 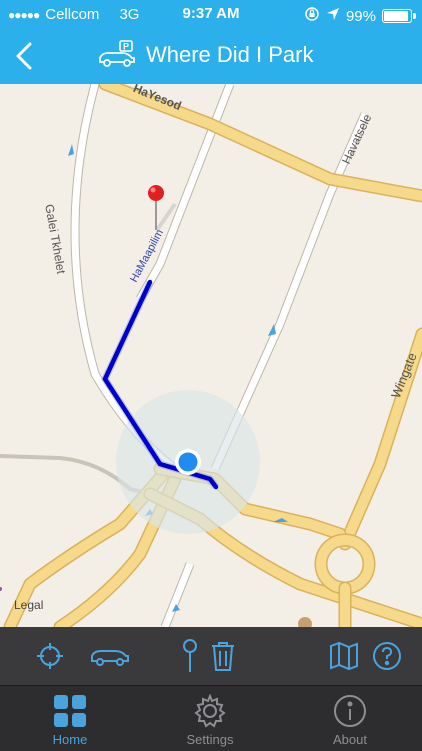 What do you see at coordinates (162, 208) in the screenshot?
I see `parked-pin` at bounding box center [162, 208].